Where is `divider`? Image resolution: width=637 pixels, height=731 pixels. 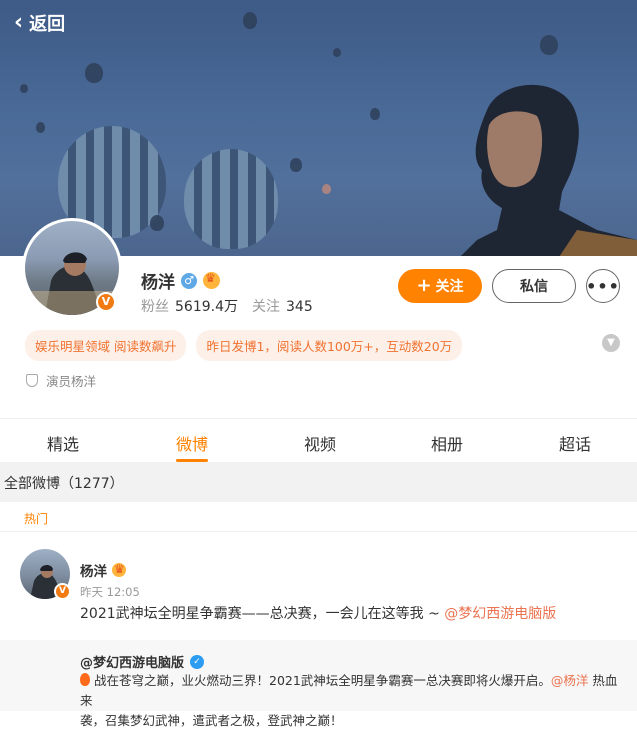
divider is located at coordinates (318, 531).